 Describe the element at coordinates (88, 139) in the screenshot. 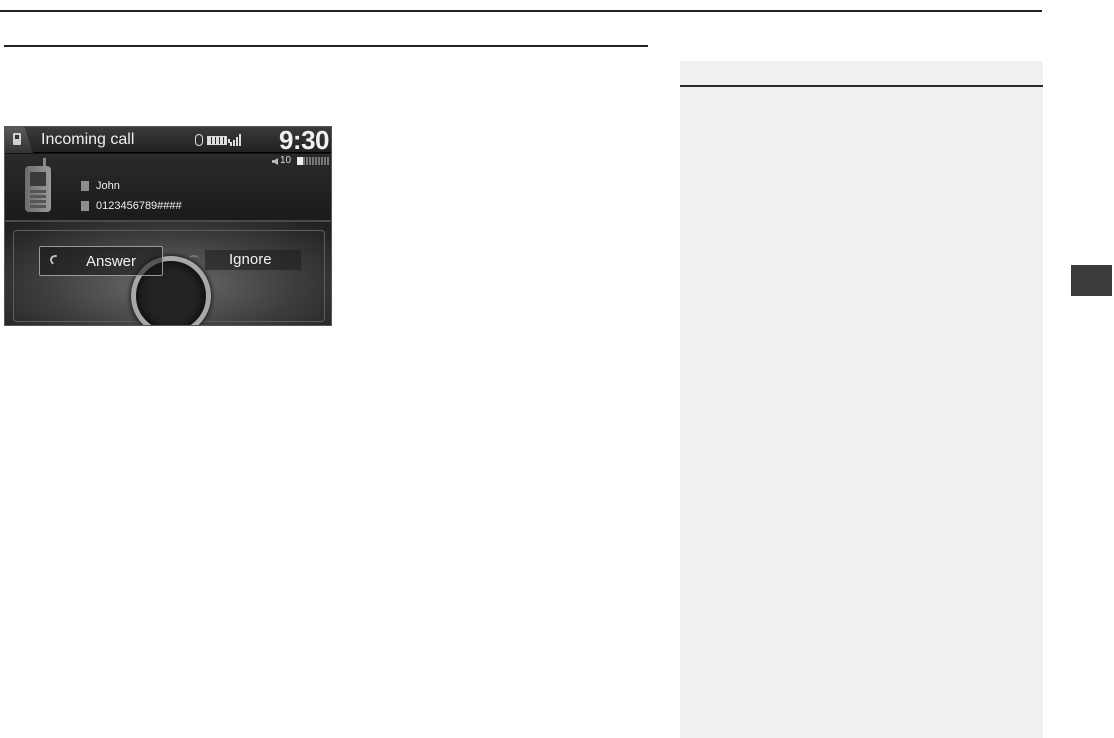

I see `screen-title: Incoming call` at that location.